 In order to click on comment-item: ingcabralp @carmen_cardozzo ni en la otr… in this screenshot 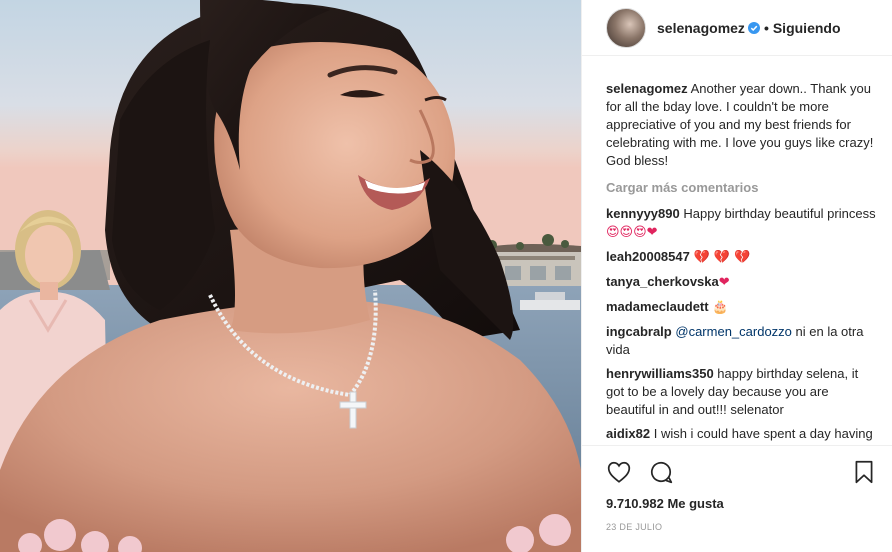, I will do `click(741, 341)`.